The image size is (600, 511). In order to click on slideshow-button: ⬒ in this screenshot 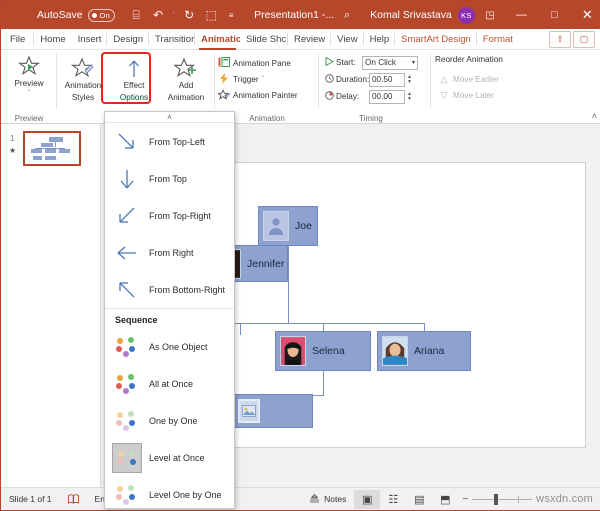, I will do `click(445, 499)`.